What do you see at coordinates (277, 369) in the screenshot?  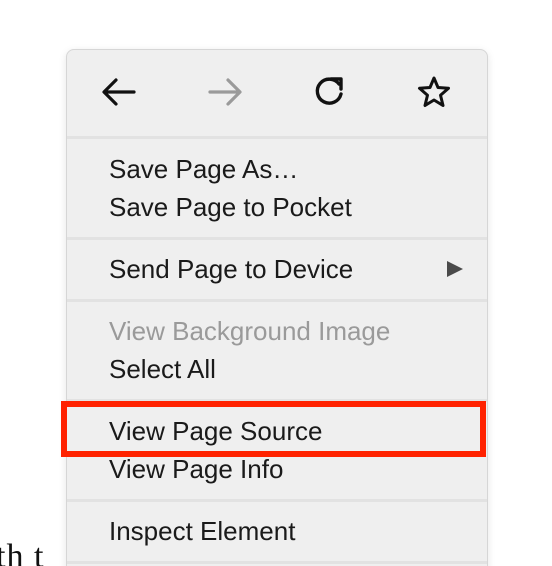 I see `menu-item-select-all: Select All` at bounding box center [277, 369].